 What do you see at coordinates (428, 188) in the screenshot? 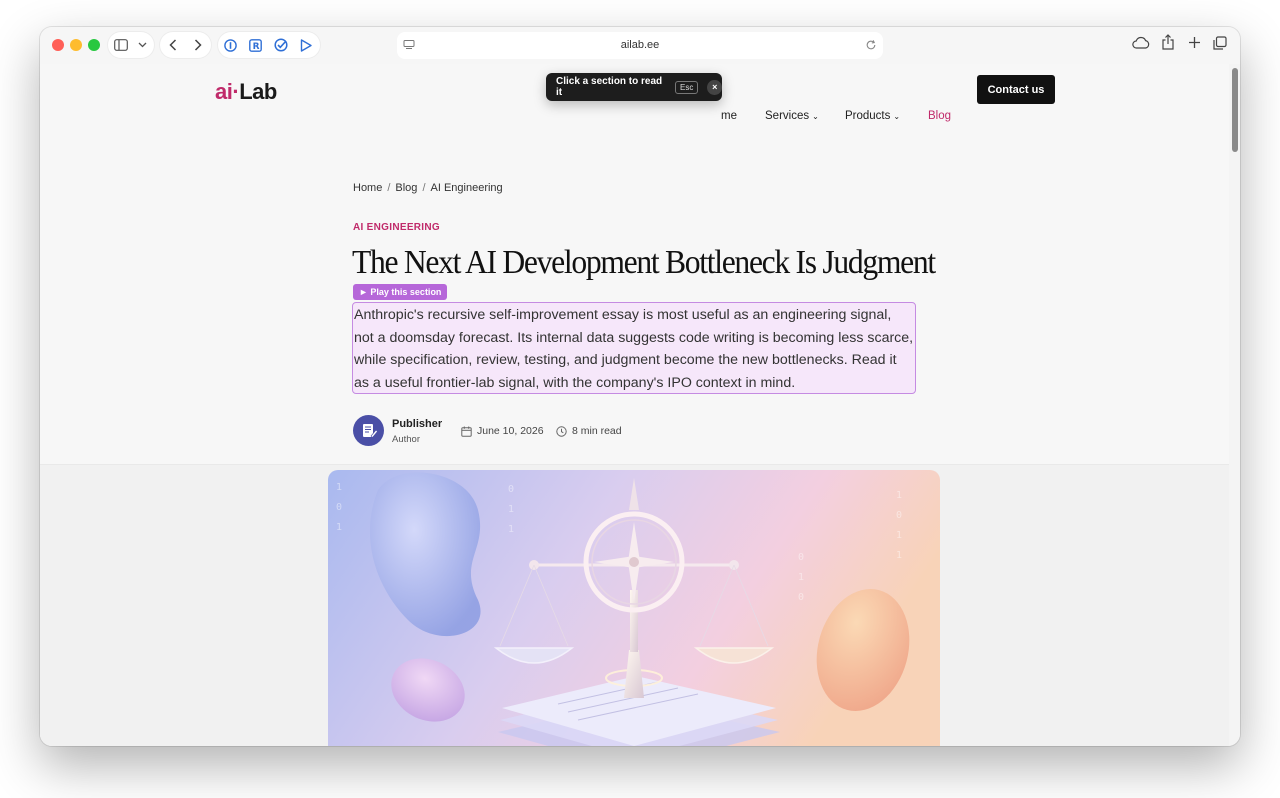
I see `breadcrumb: Home / Blog / AI Engineering` at bounding box center [428, 188].